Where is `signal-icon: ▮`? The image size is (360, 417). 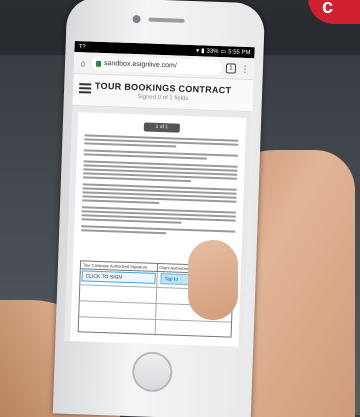 signal-icon: ▮ is located at coordinates (203, 51).